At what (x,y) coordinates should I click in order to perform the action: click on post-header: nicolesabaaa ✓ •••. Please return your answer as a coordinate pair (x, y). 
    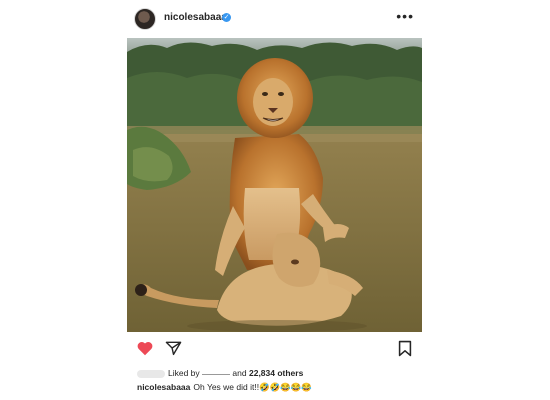
    Looking at the image, I should click on (274, 19).